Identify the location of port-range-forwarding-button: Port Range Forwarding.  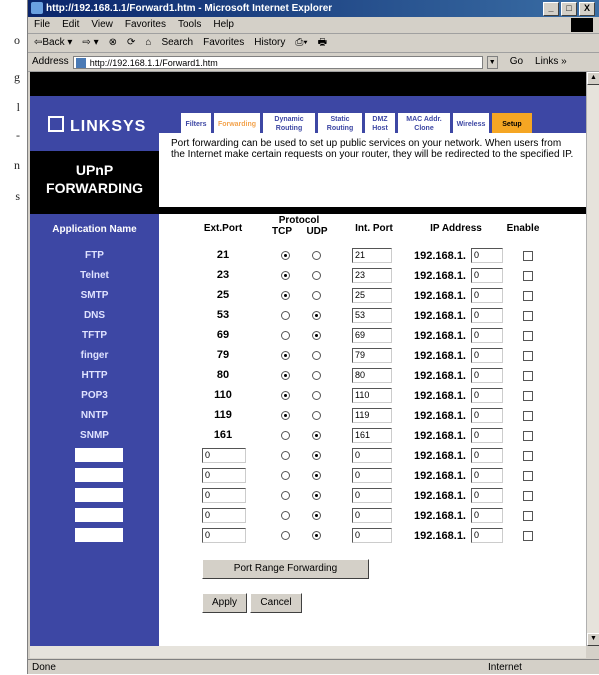
(285, 569).